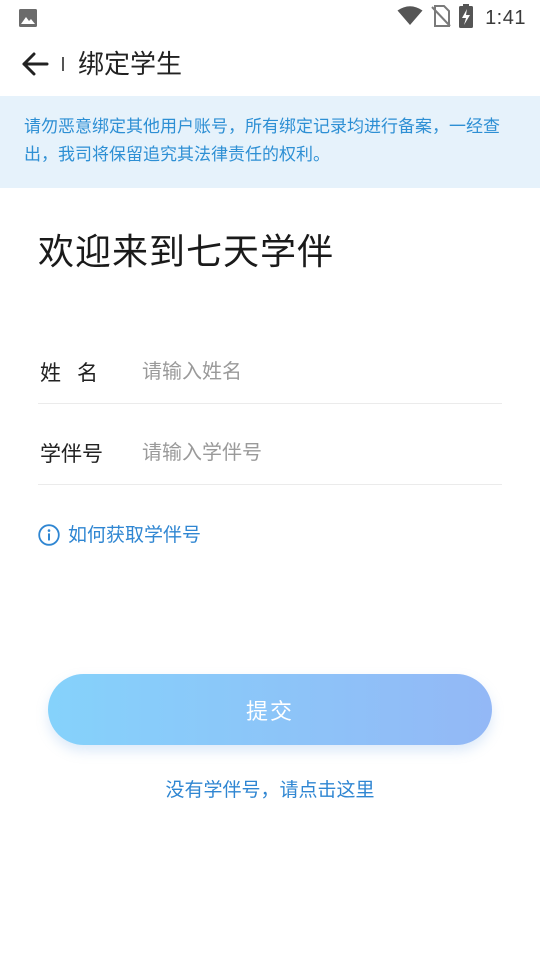  What do you see at coordinates (49, 535) in the screenshot?
I see `info-icon` at bounding box center [49, 535].